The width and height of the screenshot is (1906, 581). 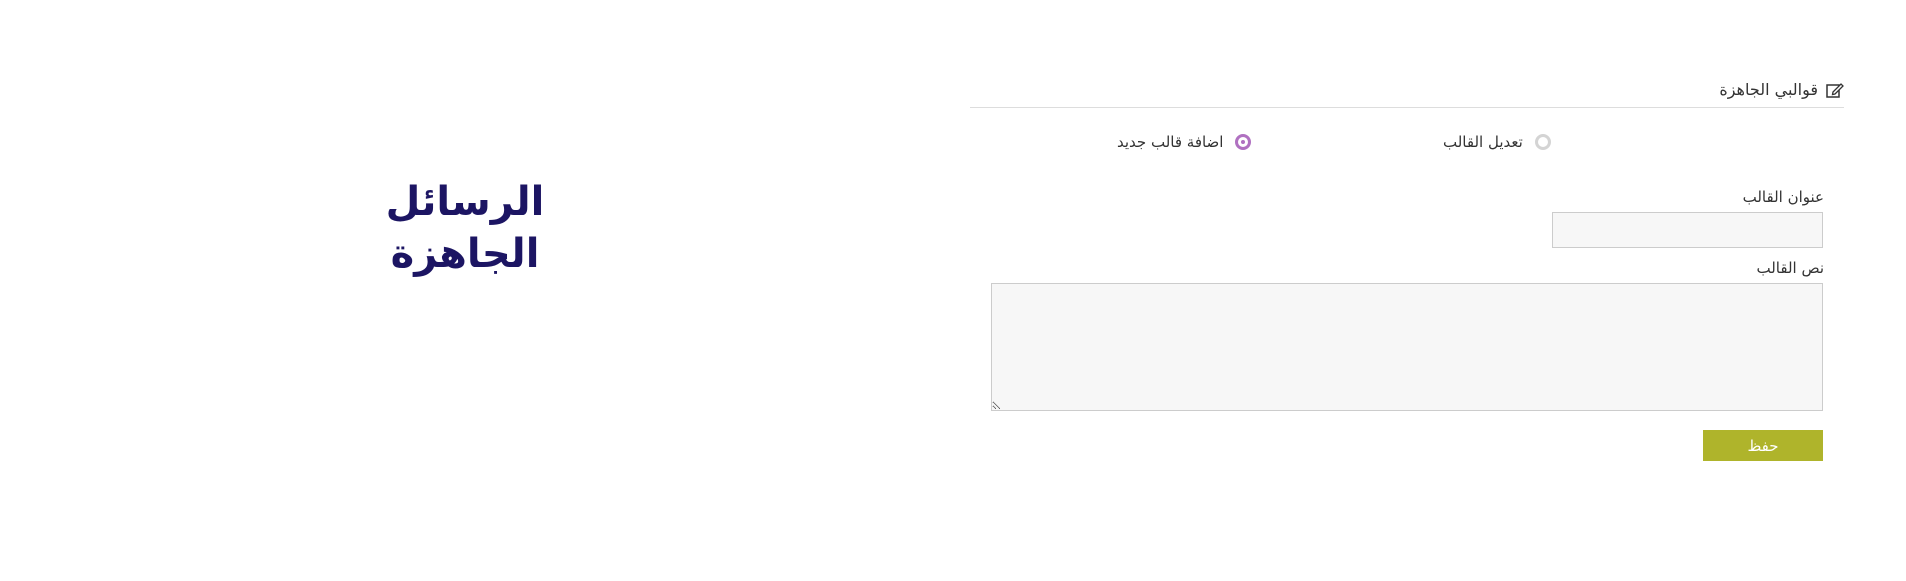 What do you see at coordinates (1835, 90) in the screenshot?
I see `edit-icon` at bounding box center [1835, 90].